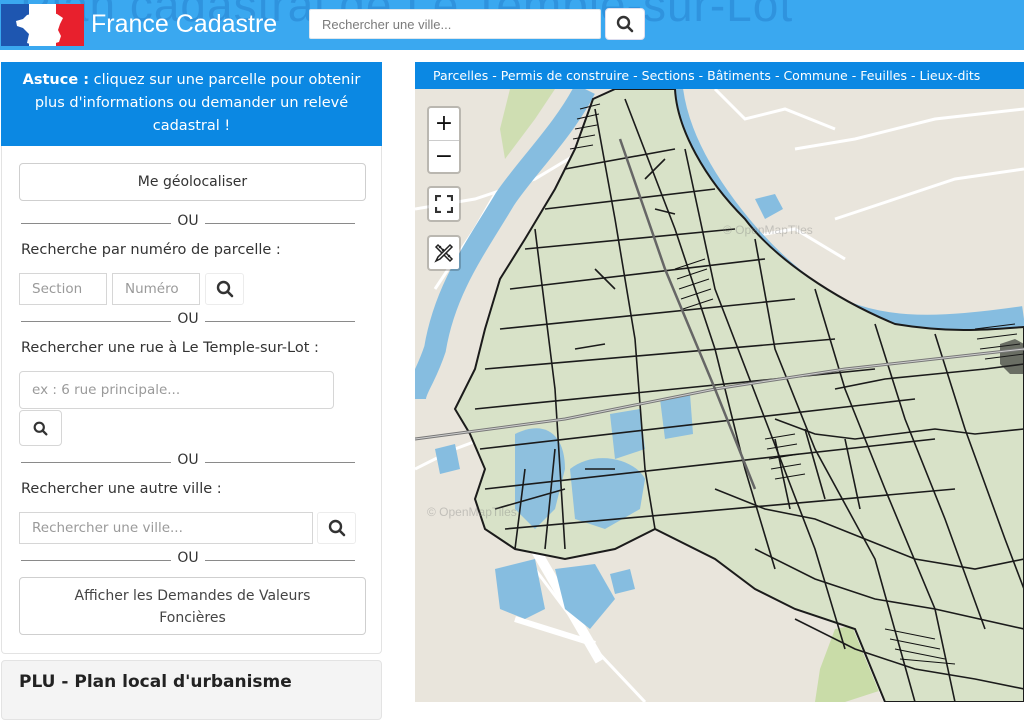  Describe the element at coordinates (192, 182) in the screenshot. I see `geolocate-button: Me géolocaliser` at that location.